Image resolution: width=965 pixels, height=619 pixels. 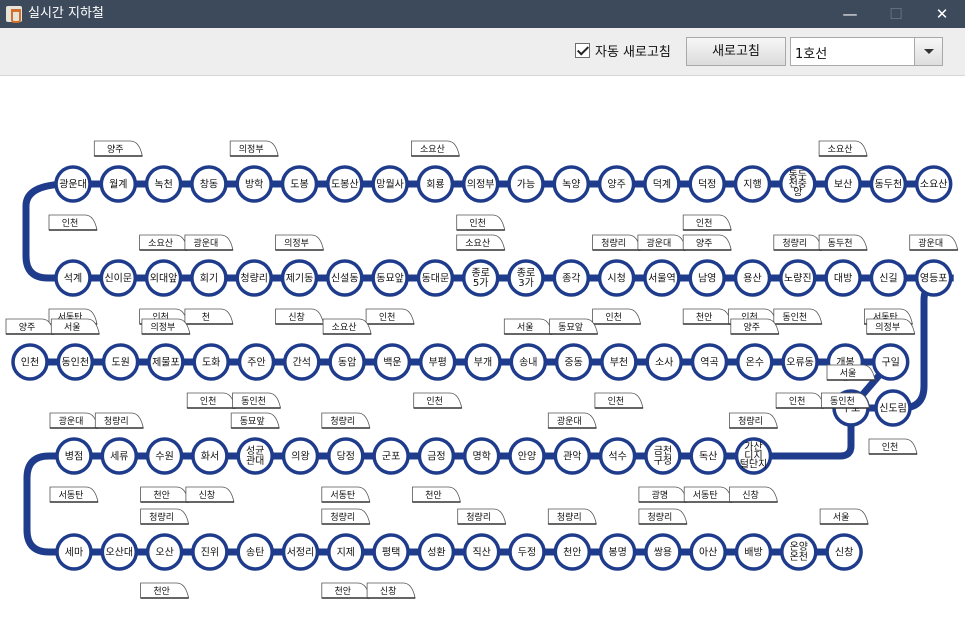 I want to click on station-st-eab491ec9ab4eb8c80: 광운대, so click(x=73, y=184).